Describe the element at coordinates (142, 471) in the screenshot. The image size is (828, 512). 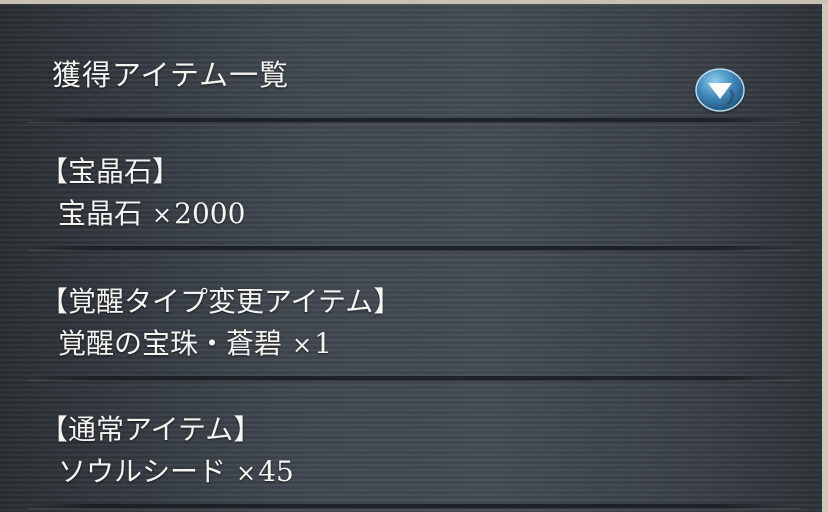
I see `item-name: ソウルシード` at that location.